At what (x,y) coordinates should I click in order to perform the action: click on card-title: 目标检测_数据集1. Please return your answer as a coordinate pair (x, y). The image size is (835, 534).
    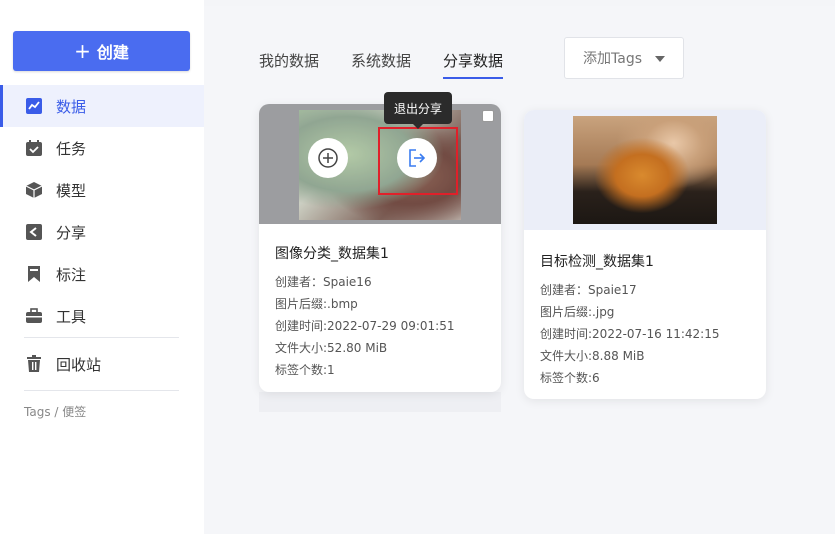
    Looking at the image, I should click on (597, 262).